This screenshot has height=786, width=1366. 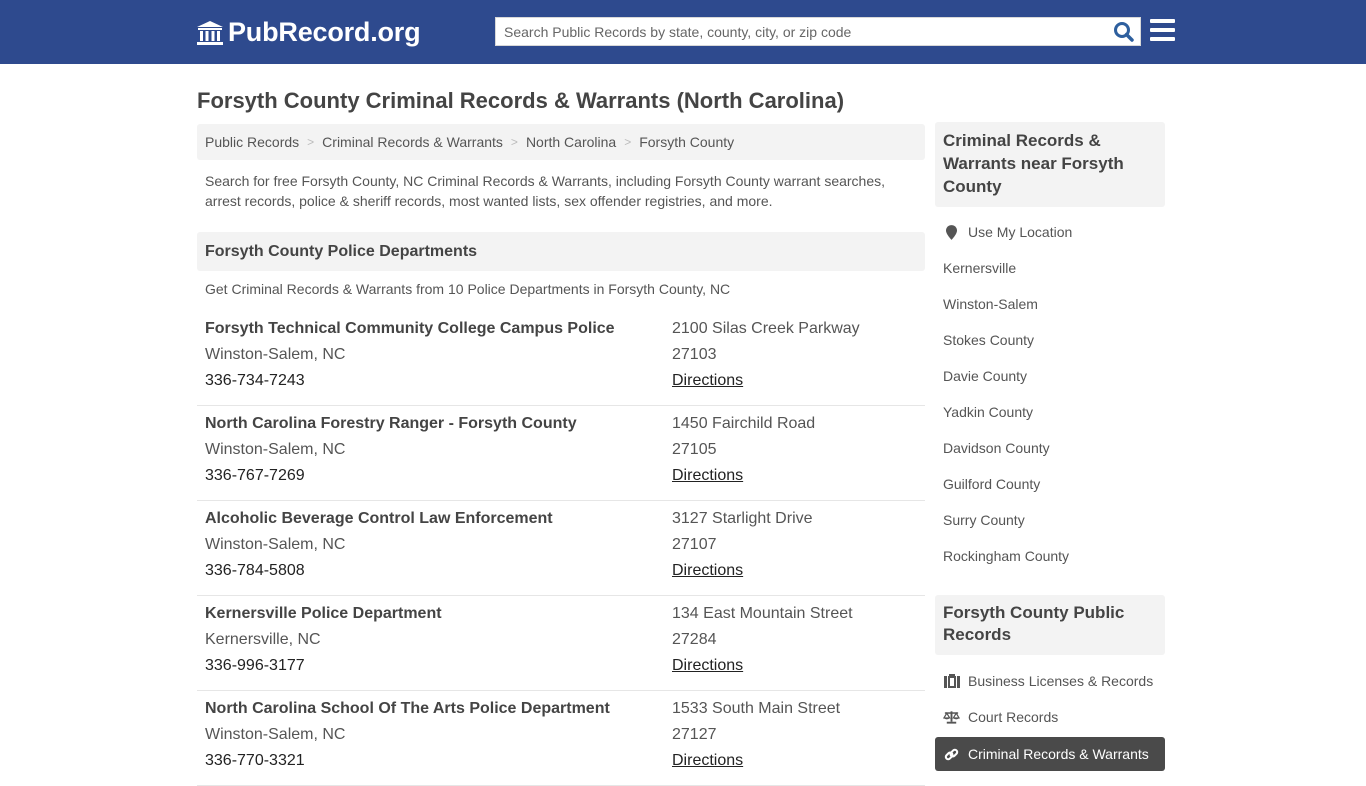 What do you see at coordinates (263, 639) in the screenshot?
I see `department-city: Kernersville, NC` at bounding box center [263, 639].